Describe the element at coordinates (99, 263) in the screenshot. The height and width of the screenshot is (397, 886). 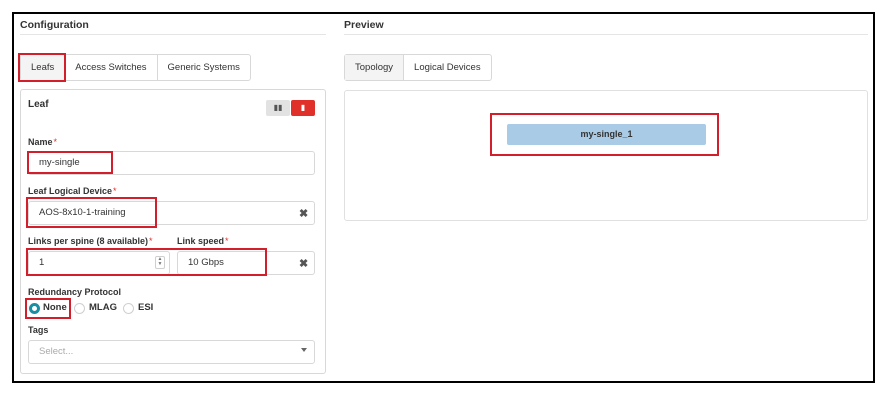
I see `links-per-spine-input: 1` at that location.